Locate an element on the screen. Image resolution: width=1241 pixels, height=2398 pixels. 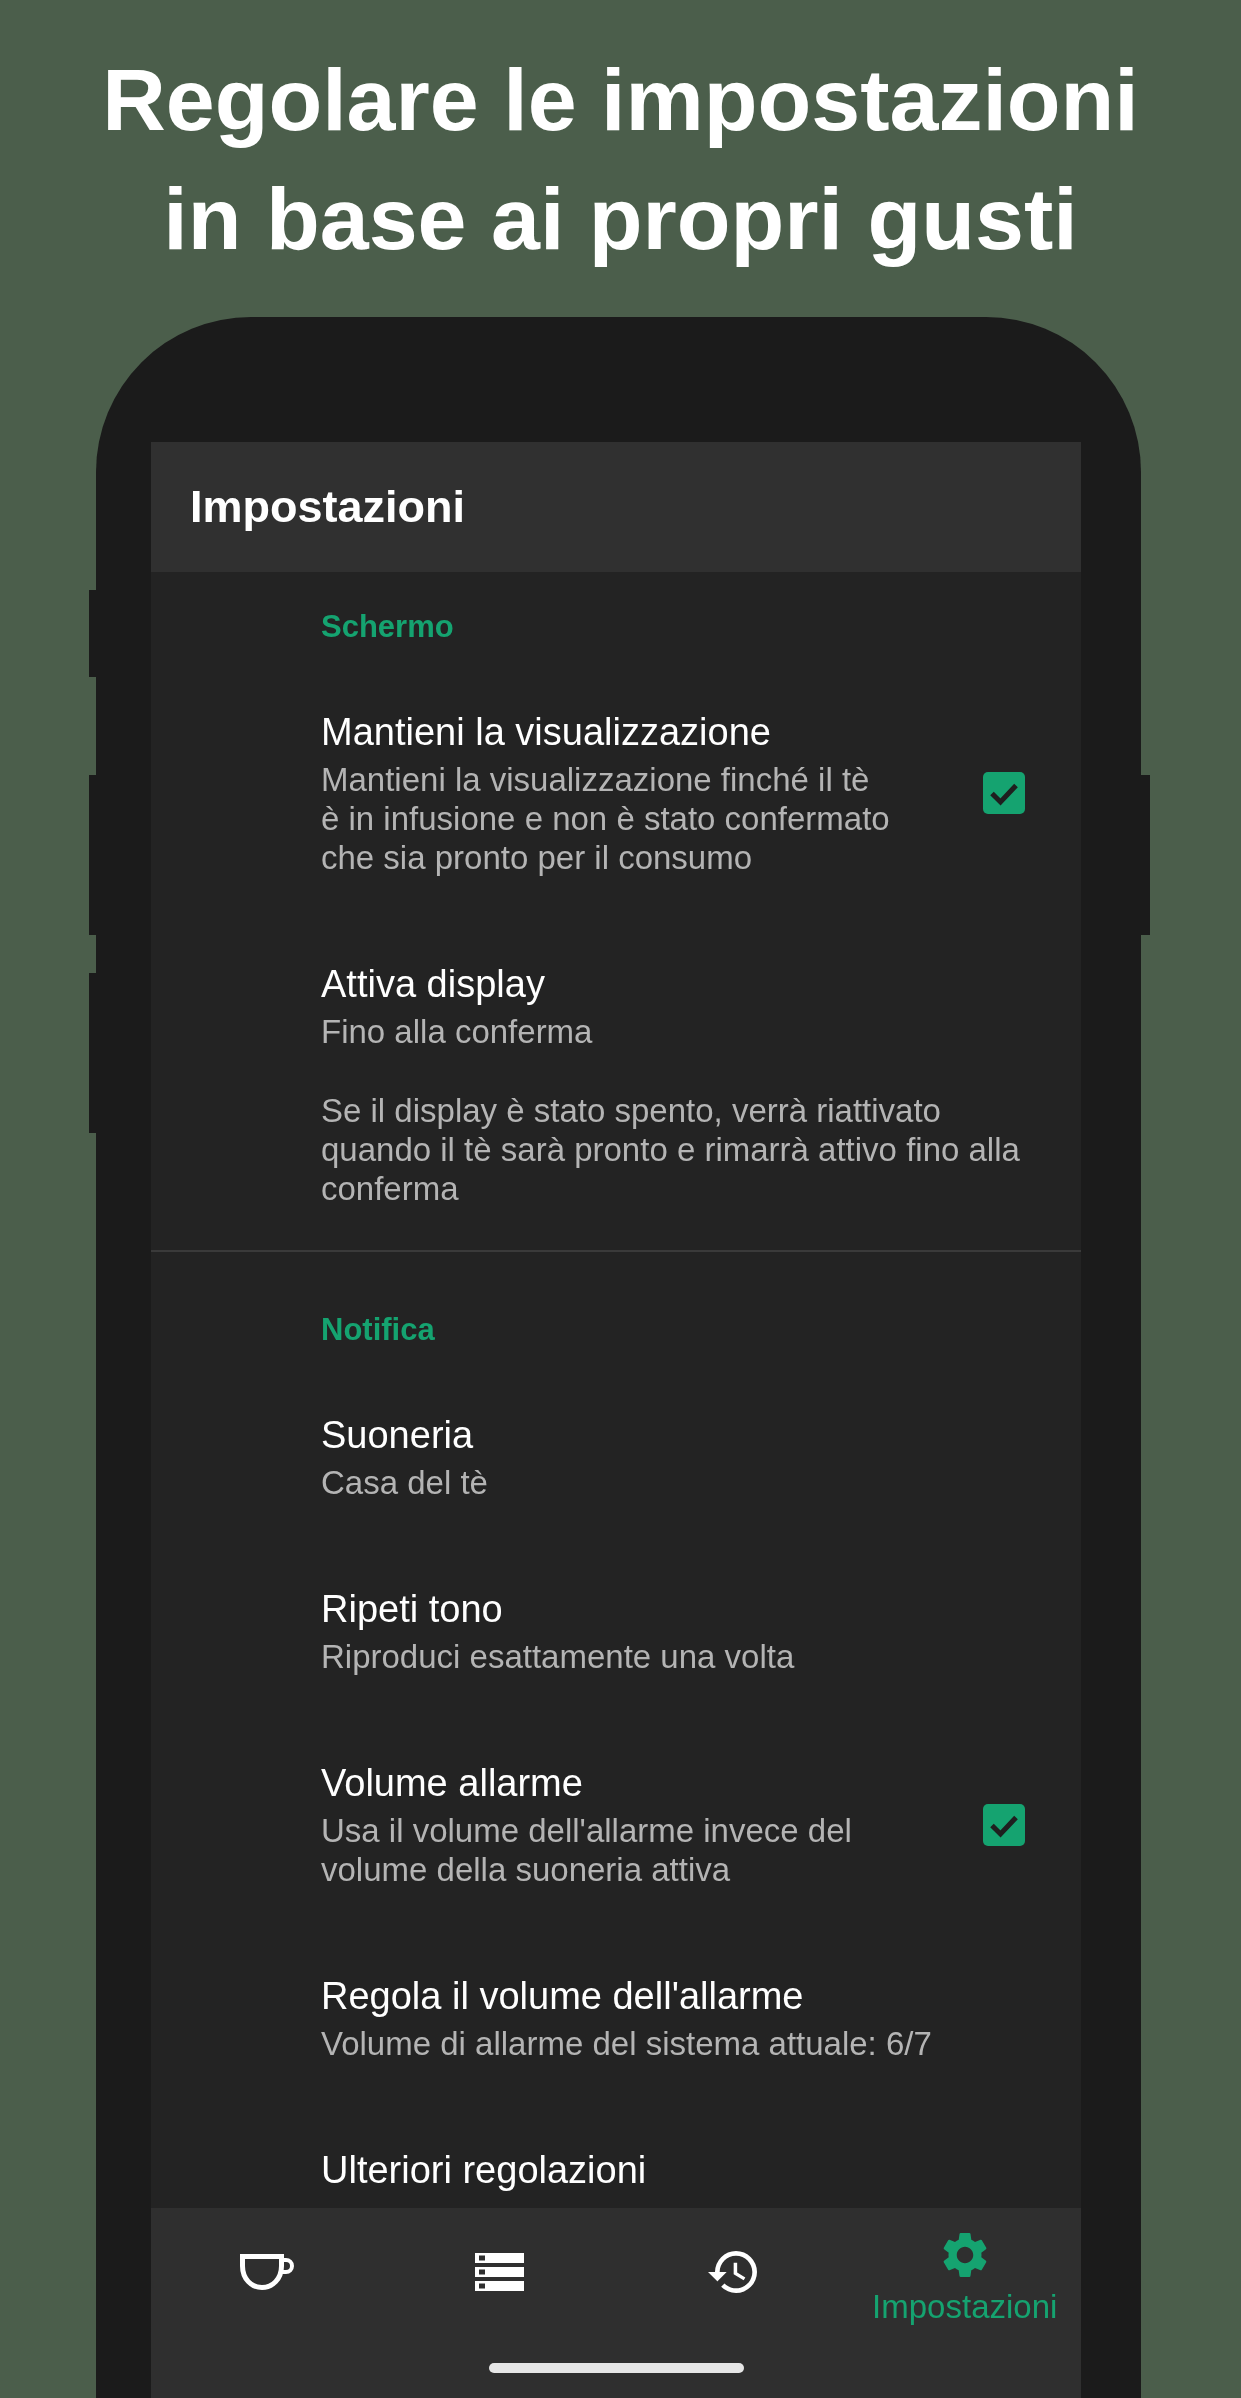
setting-title: Volume allarme is located at coordinates (452, 1783).